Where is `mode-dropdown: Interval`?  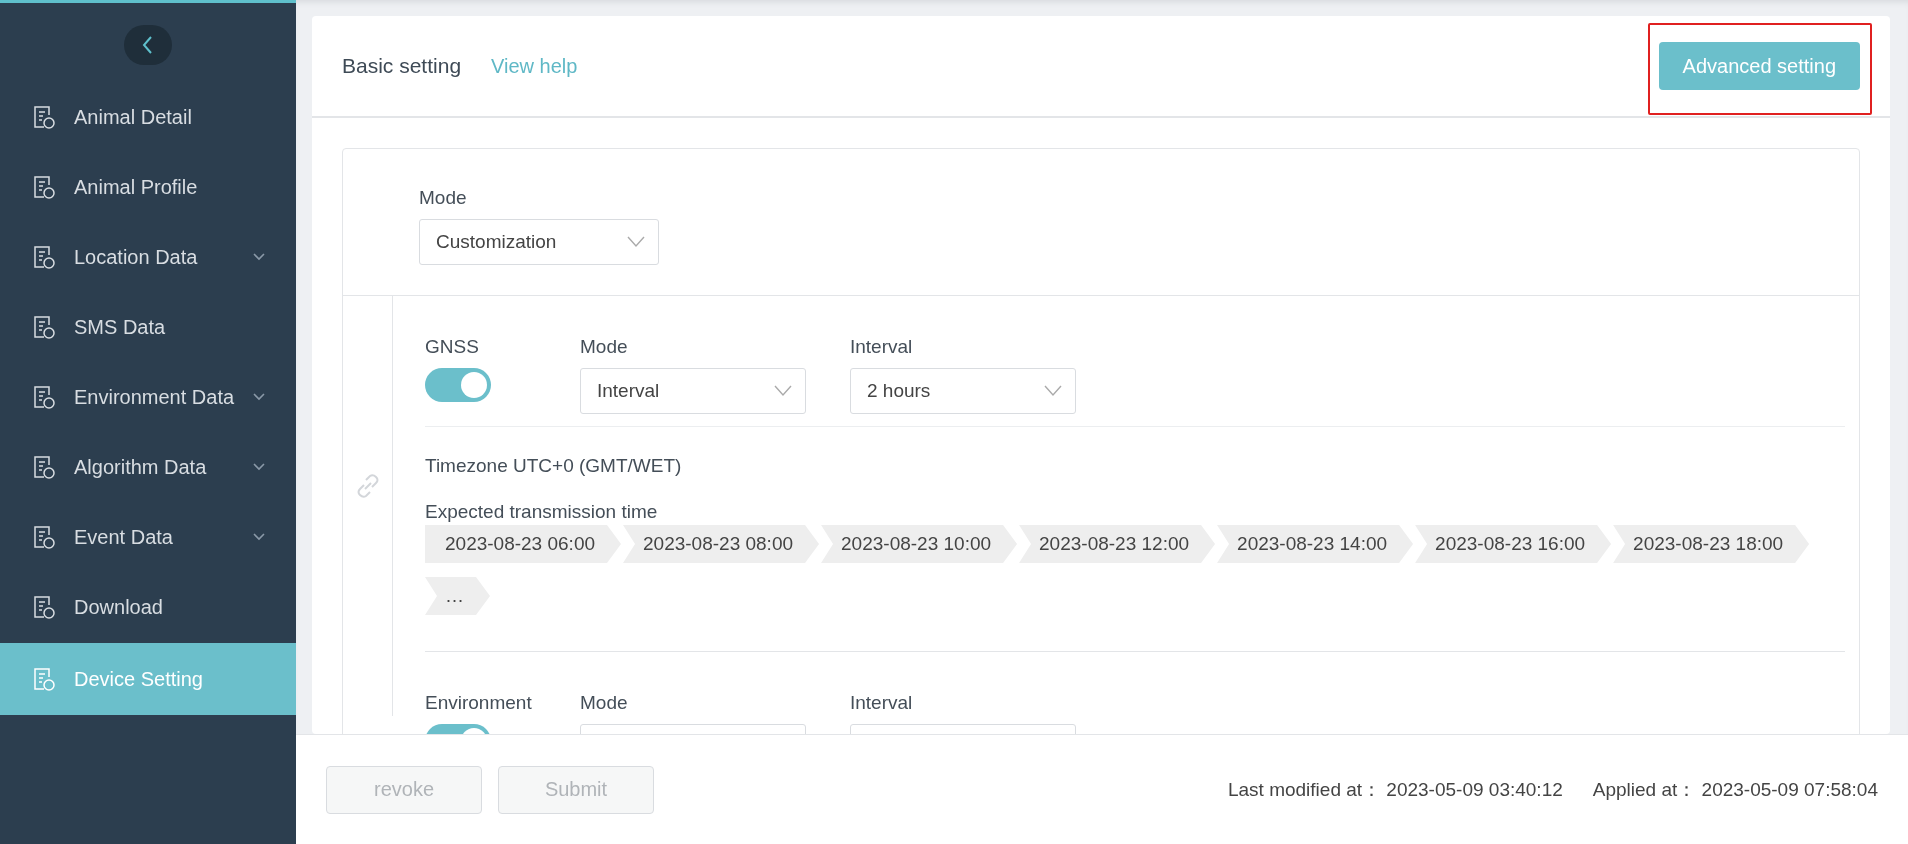
mode-dropdown: Interval is located at coordinates (693, 391).